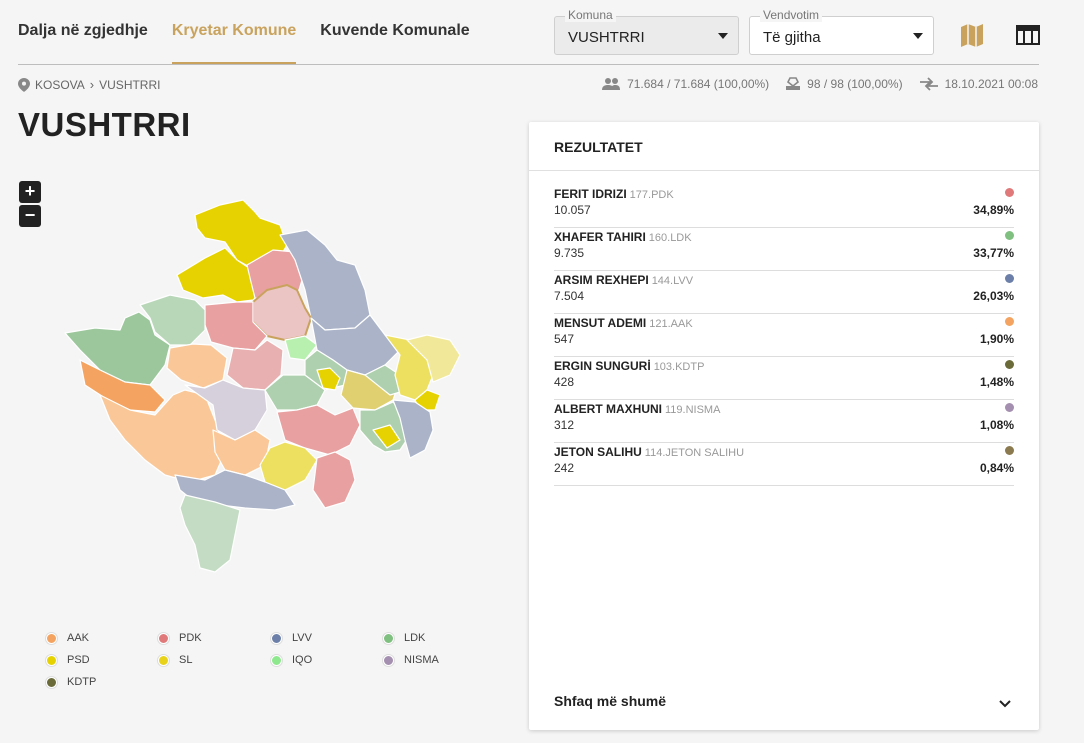  I want to click on candidate-votes: 547, so click(564, 339).